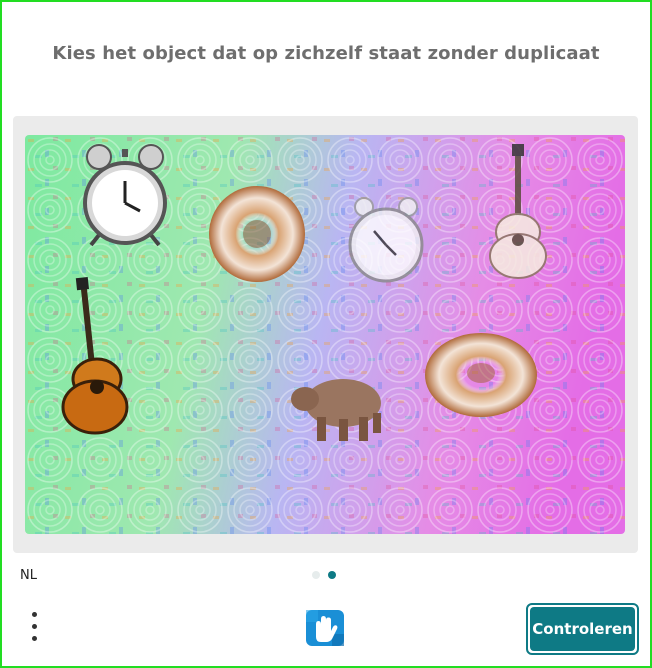  Describe the element at coordinates (28, 575) in the screenshot. I see `language-selector: NL` at that location.